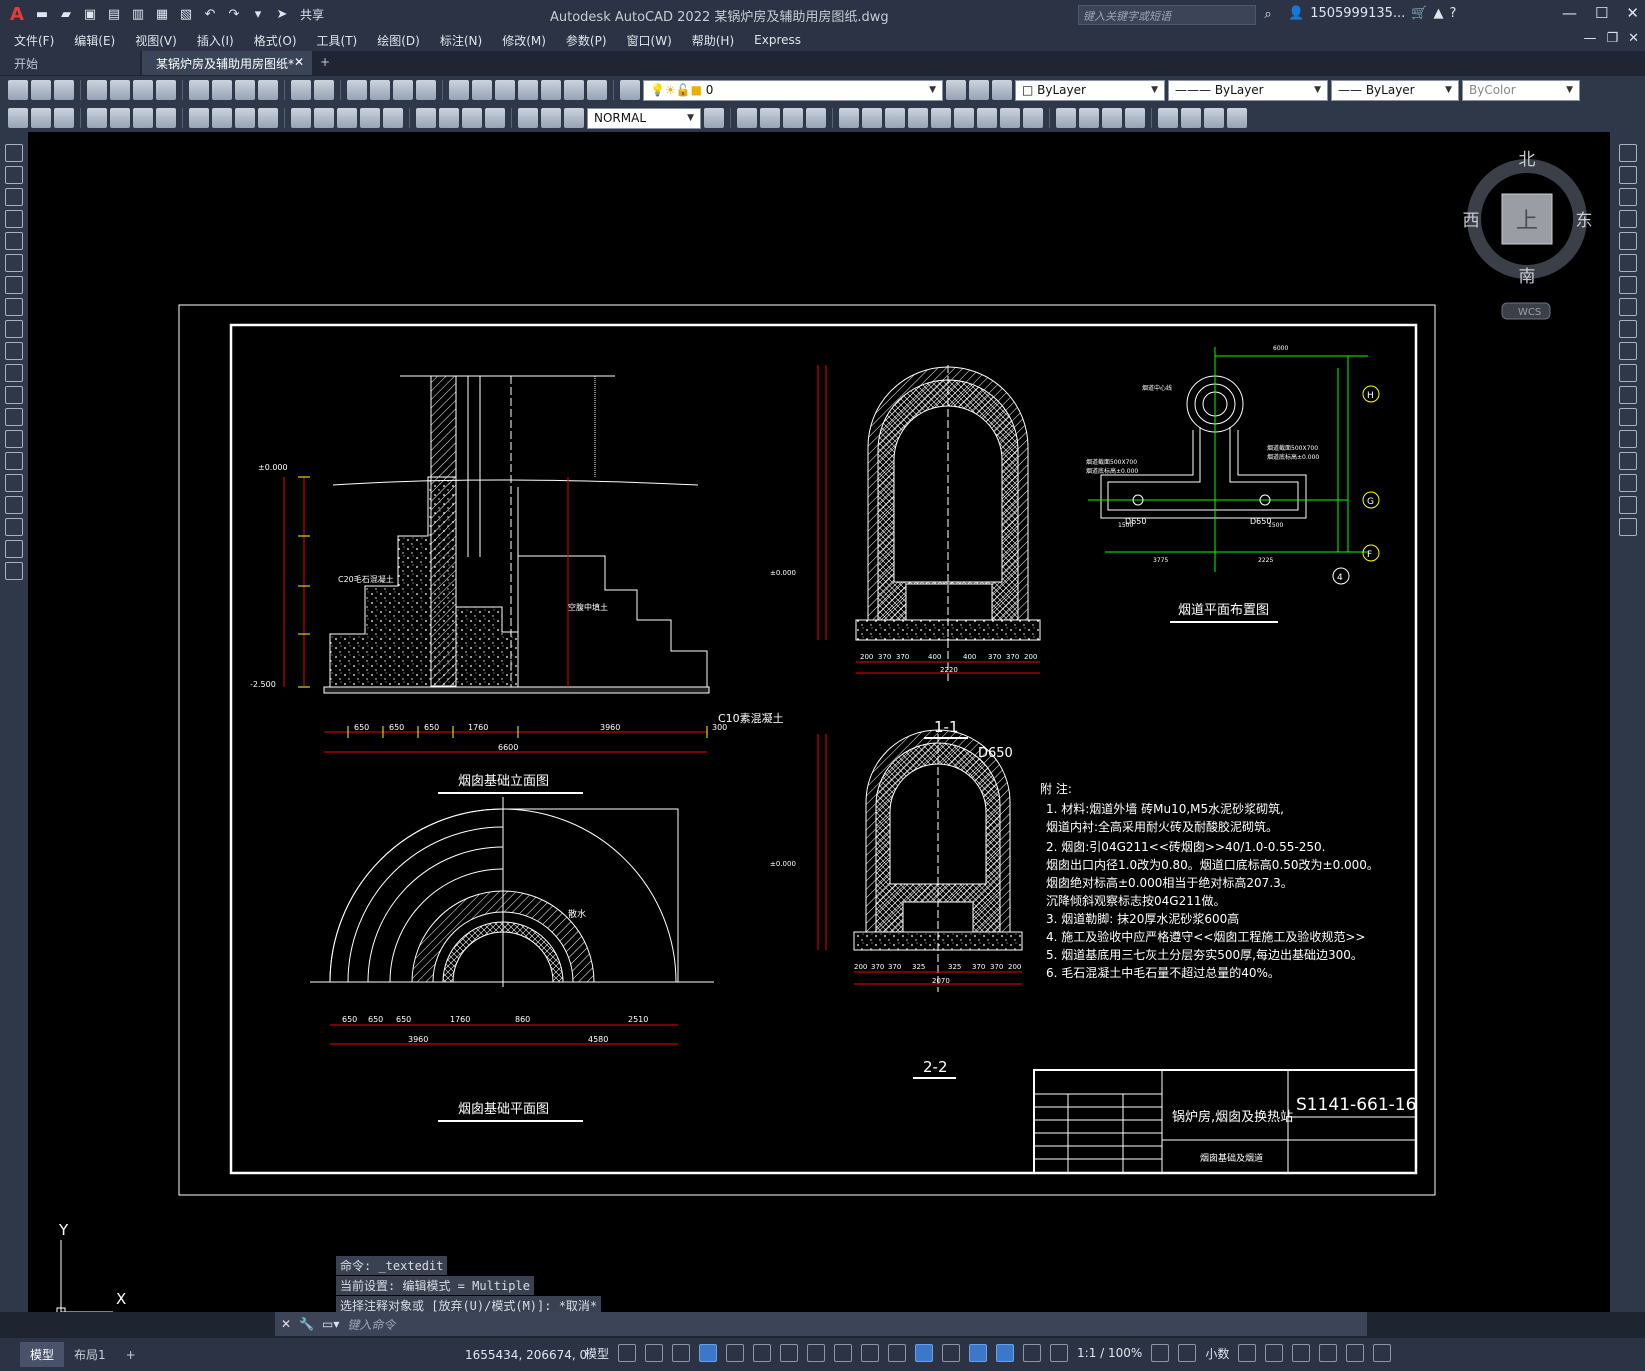 The image size is (1645, 1371). What do you see at coordinates (14, 219) in the screenshot?
I see `polygon-icon` at bounding box center [14, 219].